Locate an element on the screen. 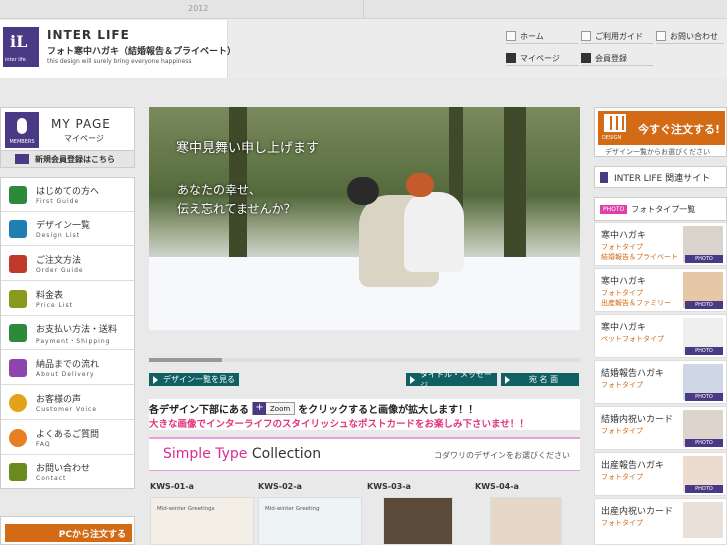 This screenshot has height=545, width=727. guide-icon is located at coordinates (586, 36).